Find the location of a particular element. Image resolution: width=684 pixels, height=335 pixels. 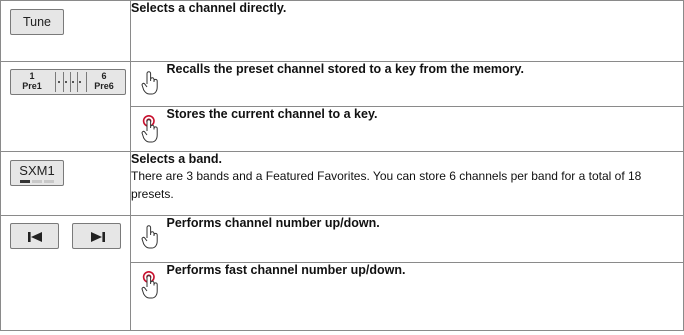

band-indicator is located at coordinates (38, 189).